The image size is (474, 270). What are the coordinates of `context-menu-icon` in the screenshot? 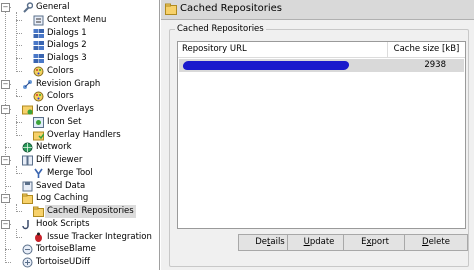 It's located at (38, 20).